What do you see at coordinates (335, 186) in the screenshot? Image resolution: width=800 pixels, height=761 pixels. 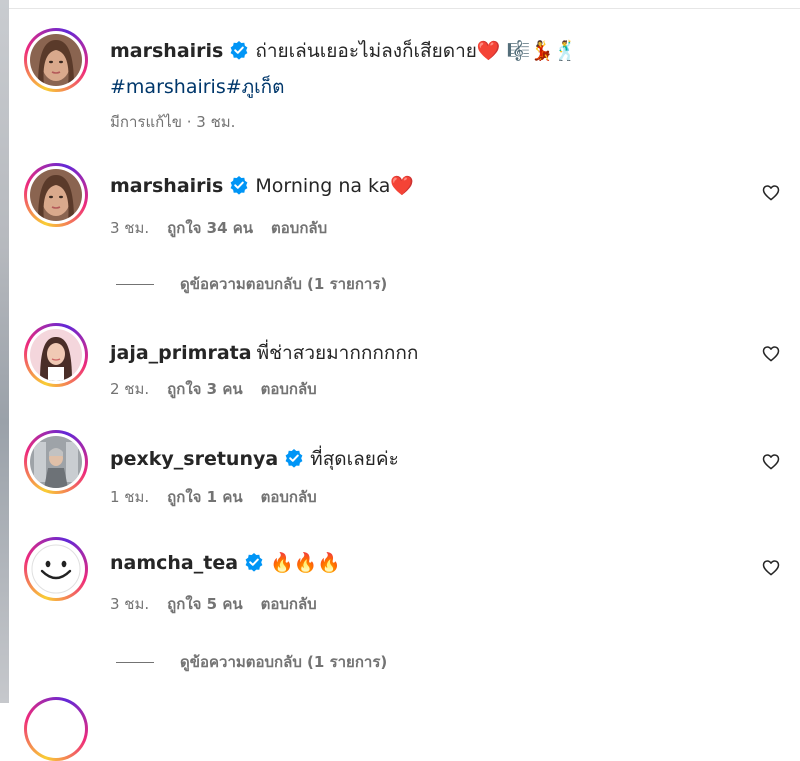 I see `comment-text: Morning na ka❤️` at bounding box center [335, 186].